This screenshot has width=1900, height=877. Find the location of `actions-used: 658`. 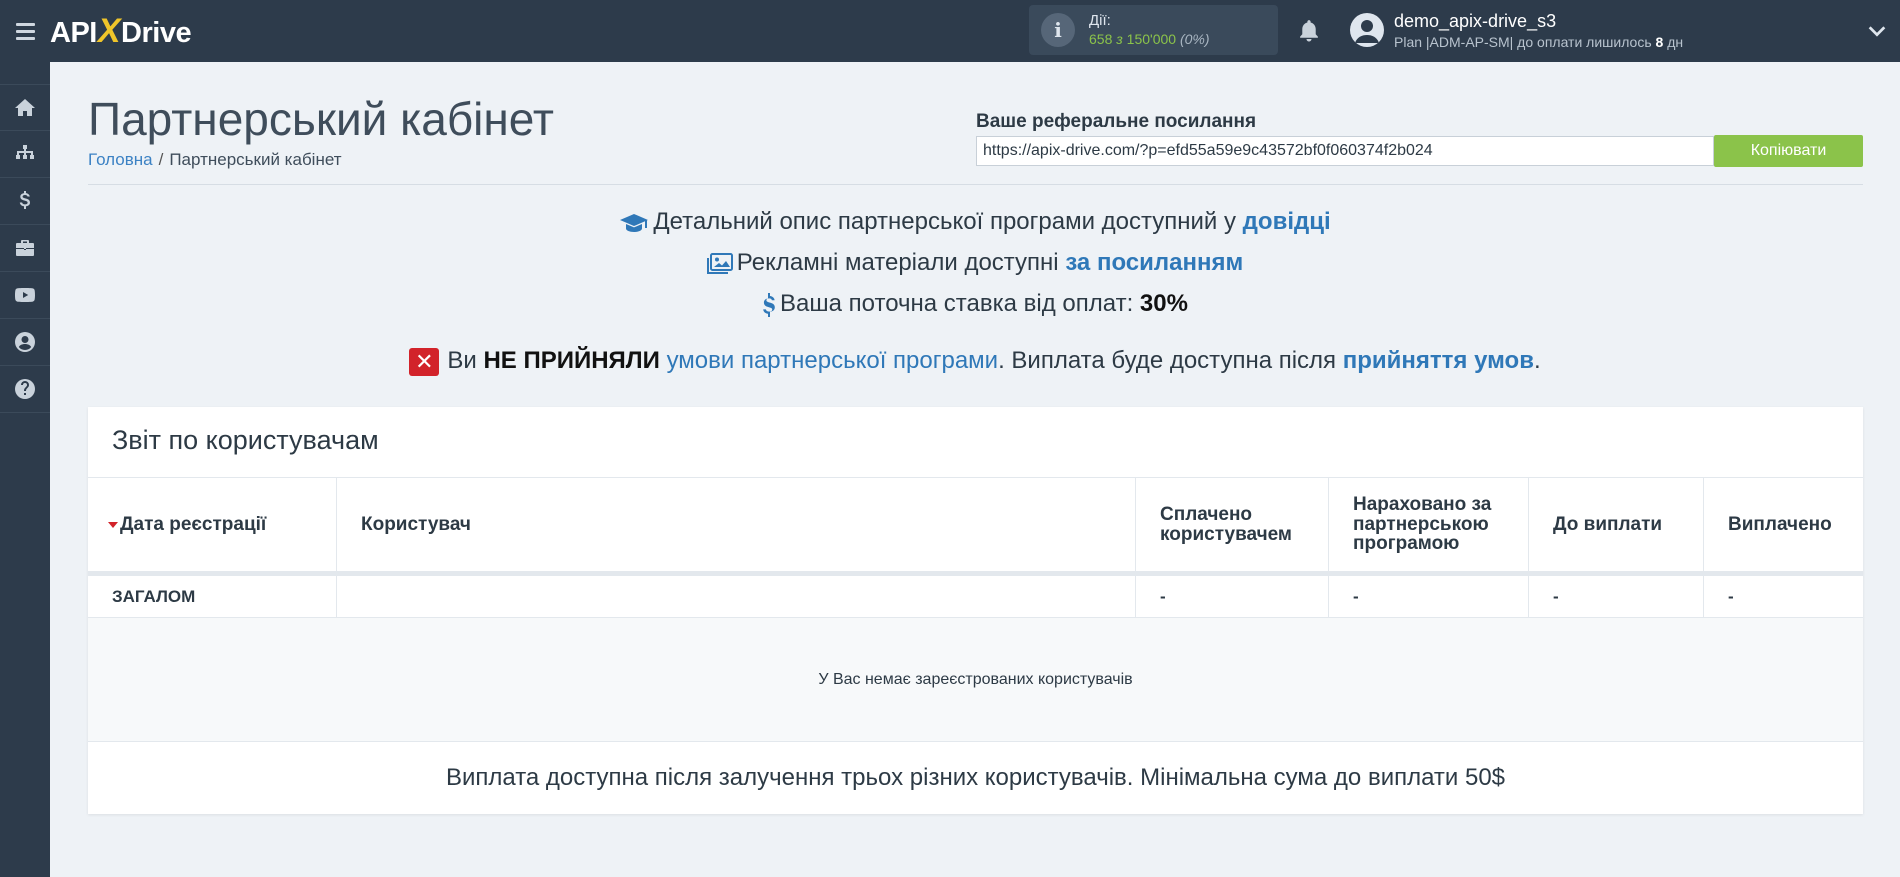

actions-used: 658 is located at coordinates (1101, 38).